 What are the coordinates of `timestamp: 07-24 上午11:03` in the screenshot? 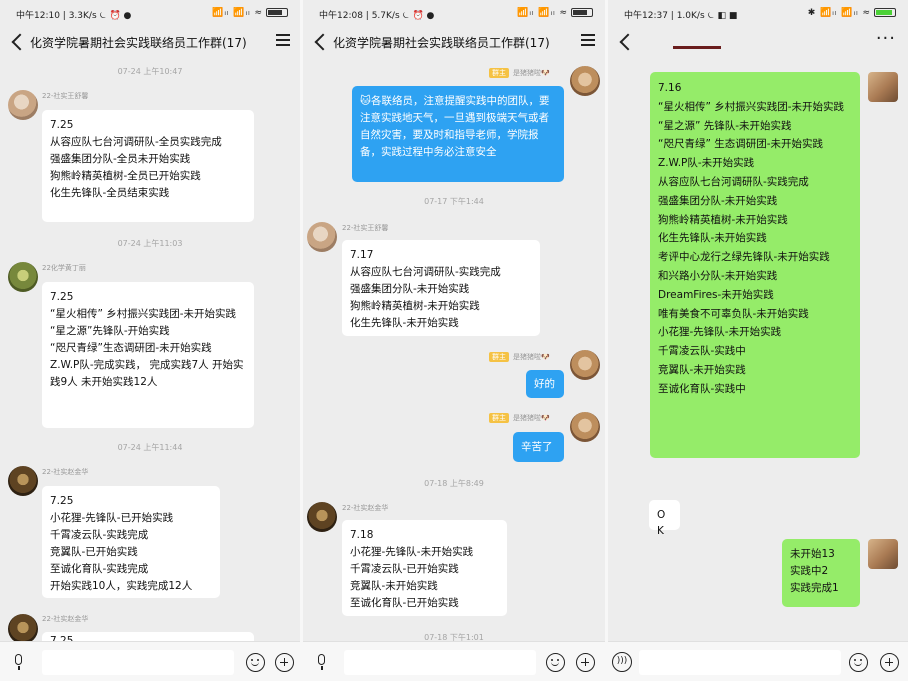 It's located at (150, 243).